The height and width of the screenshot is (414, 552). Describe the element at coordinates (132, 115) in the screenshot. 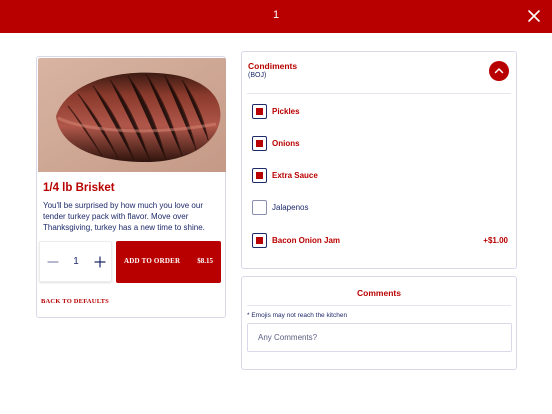

I see `brisket-photo` at that location.